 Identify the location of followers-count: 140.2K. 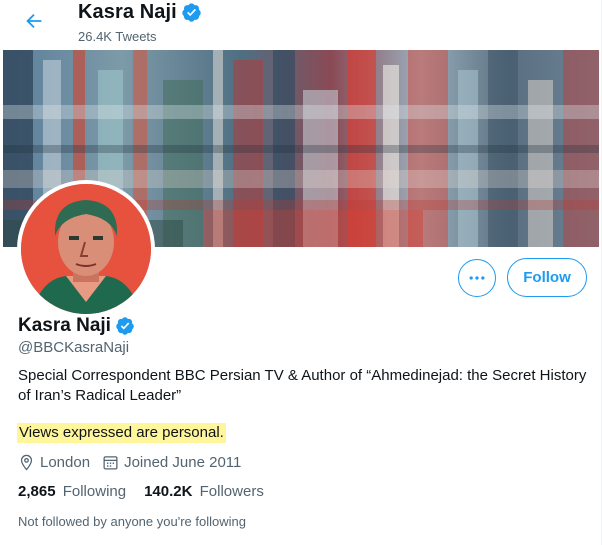
(168, 491).